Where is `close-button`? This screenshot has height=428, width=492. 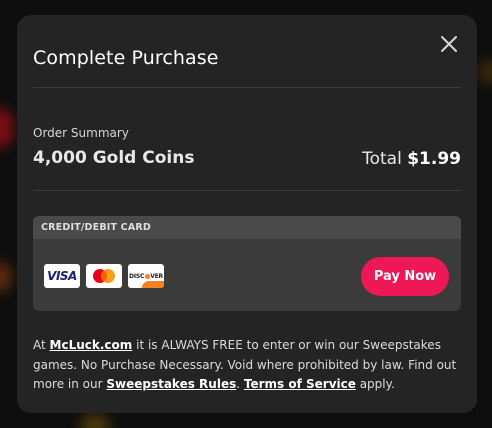
close-button is located at coordinates (449, 44).